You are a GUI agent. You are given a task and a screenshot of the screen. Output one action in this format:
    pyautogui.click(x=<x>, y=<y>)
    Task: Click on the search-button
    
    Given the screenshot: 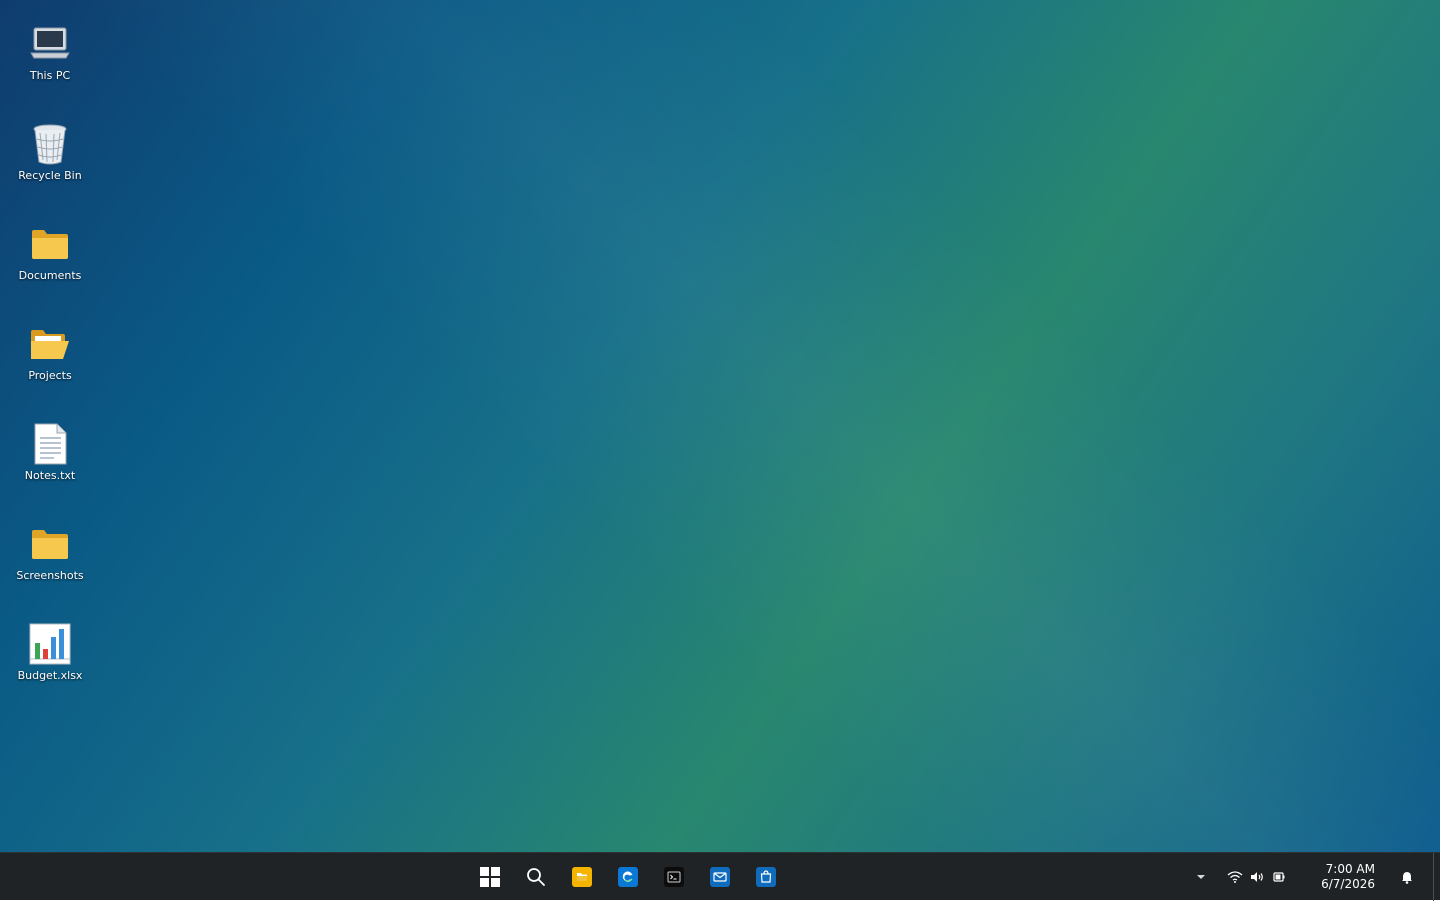 What is the action you would take?
    pyautogui.click(x=536, y=877)
    